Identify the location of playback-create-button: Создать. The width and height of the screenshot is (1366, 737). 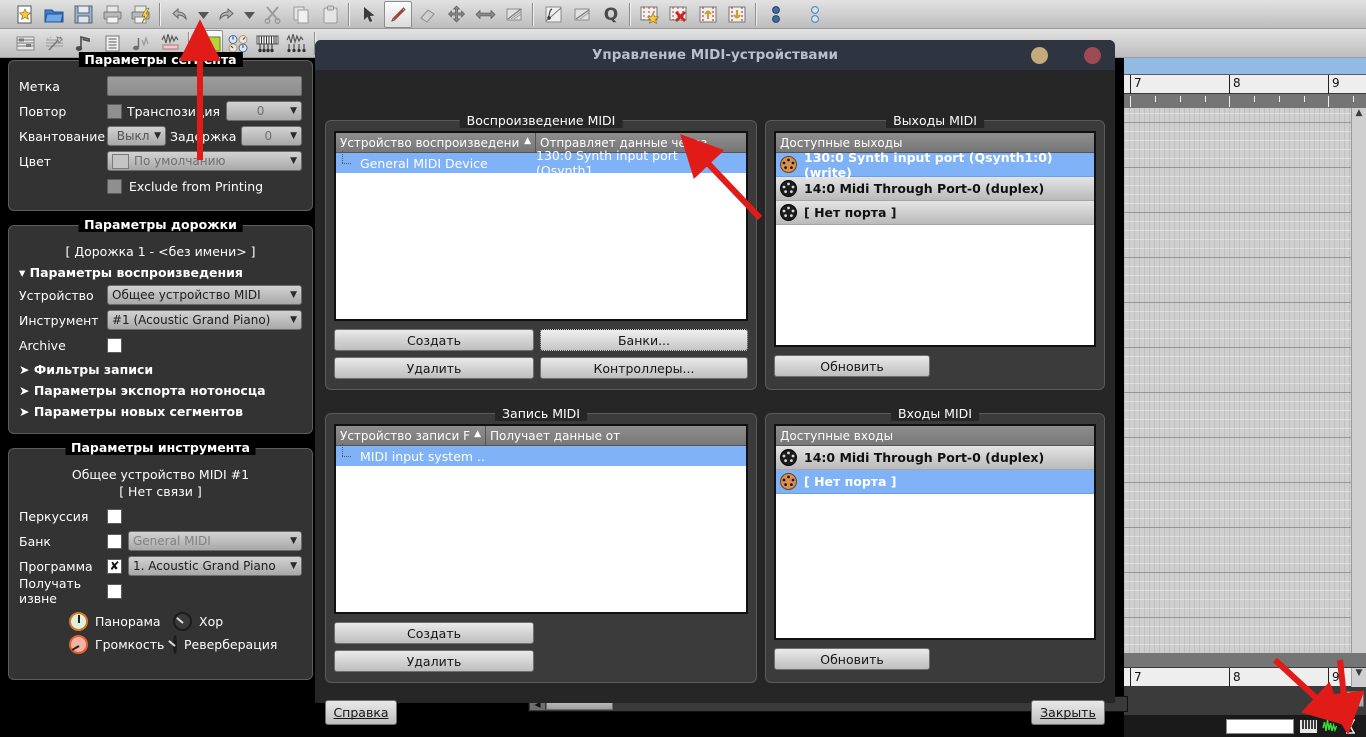
(434, 340).